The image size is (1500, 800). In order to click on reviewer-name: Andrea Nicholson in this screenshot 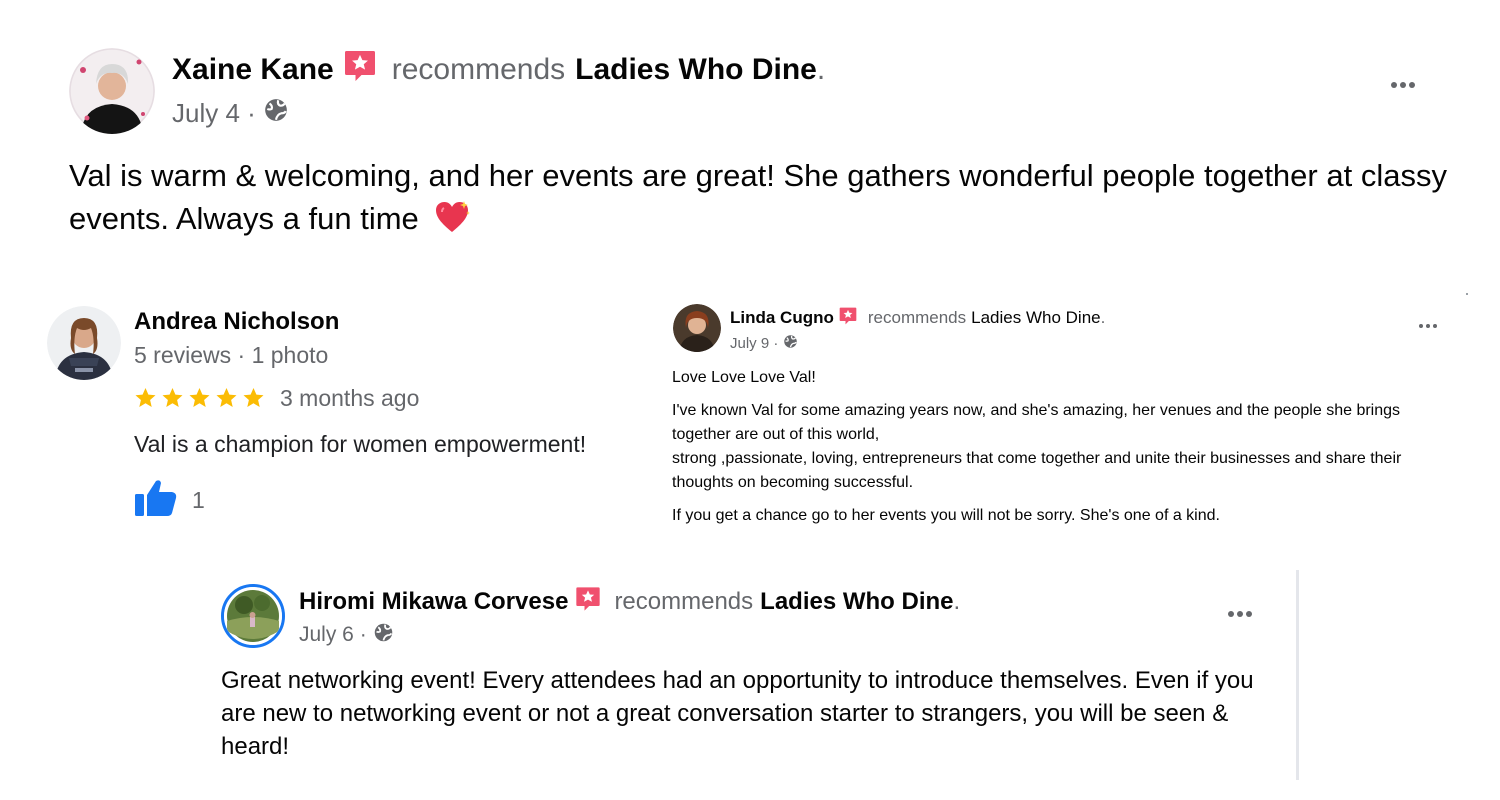, I will do `click(236, 322)`.